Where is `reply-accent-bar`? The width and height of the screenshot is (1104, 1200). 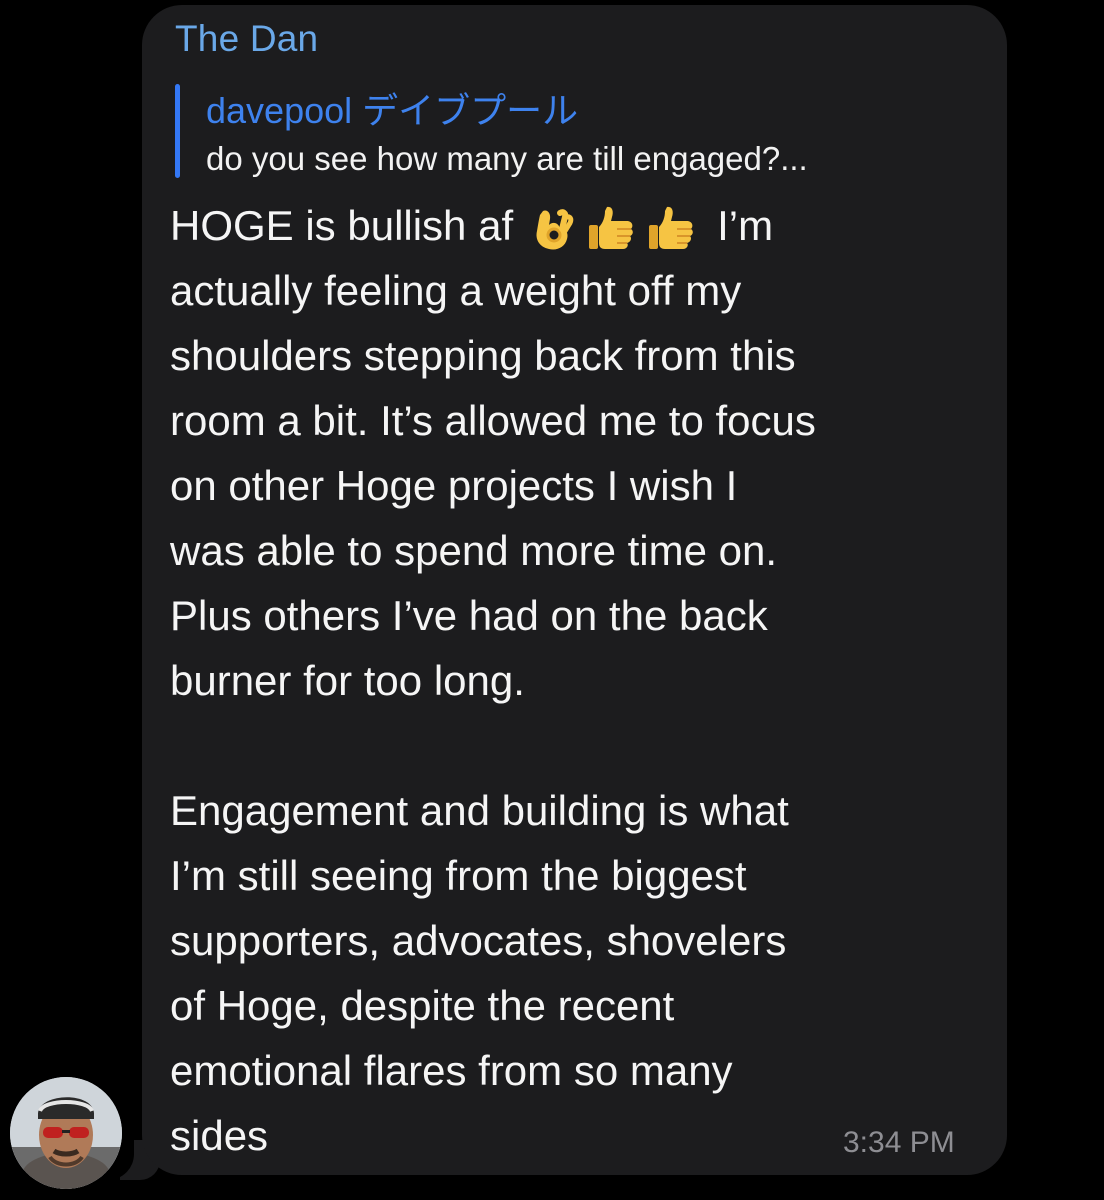 reply-accent-bar is located at coordinates (177, 131).